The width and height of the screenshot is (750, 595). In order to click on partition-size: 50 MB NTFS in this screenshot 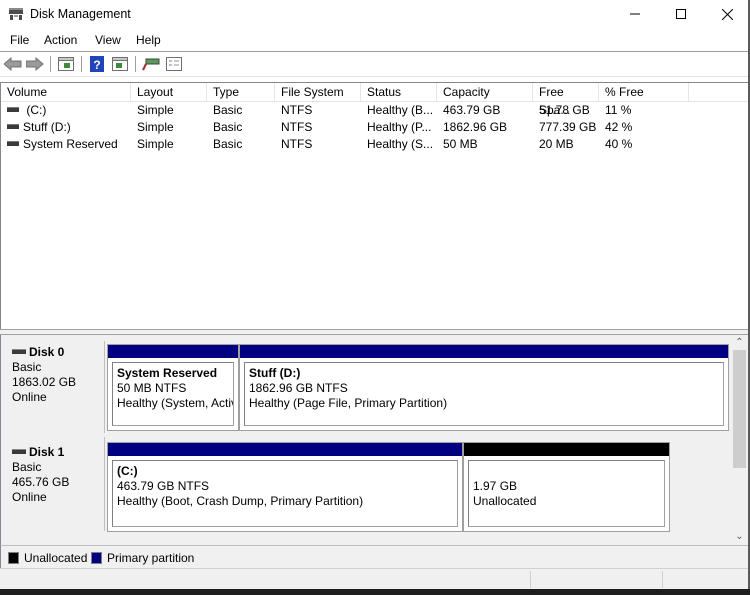, I will do `click(152, 388)`.